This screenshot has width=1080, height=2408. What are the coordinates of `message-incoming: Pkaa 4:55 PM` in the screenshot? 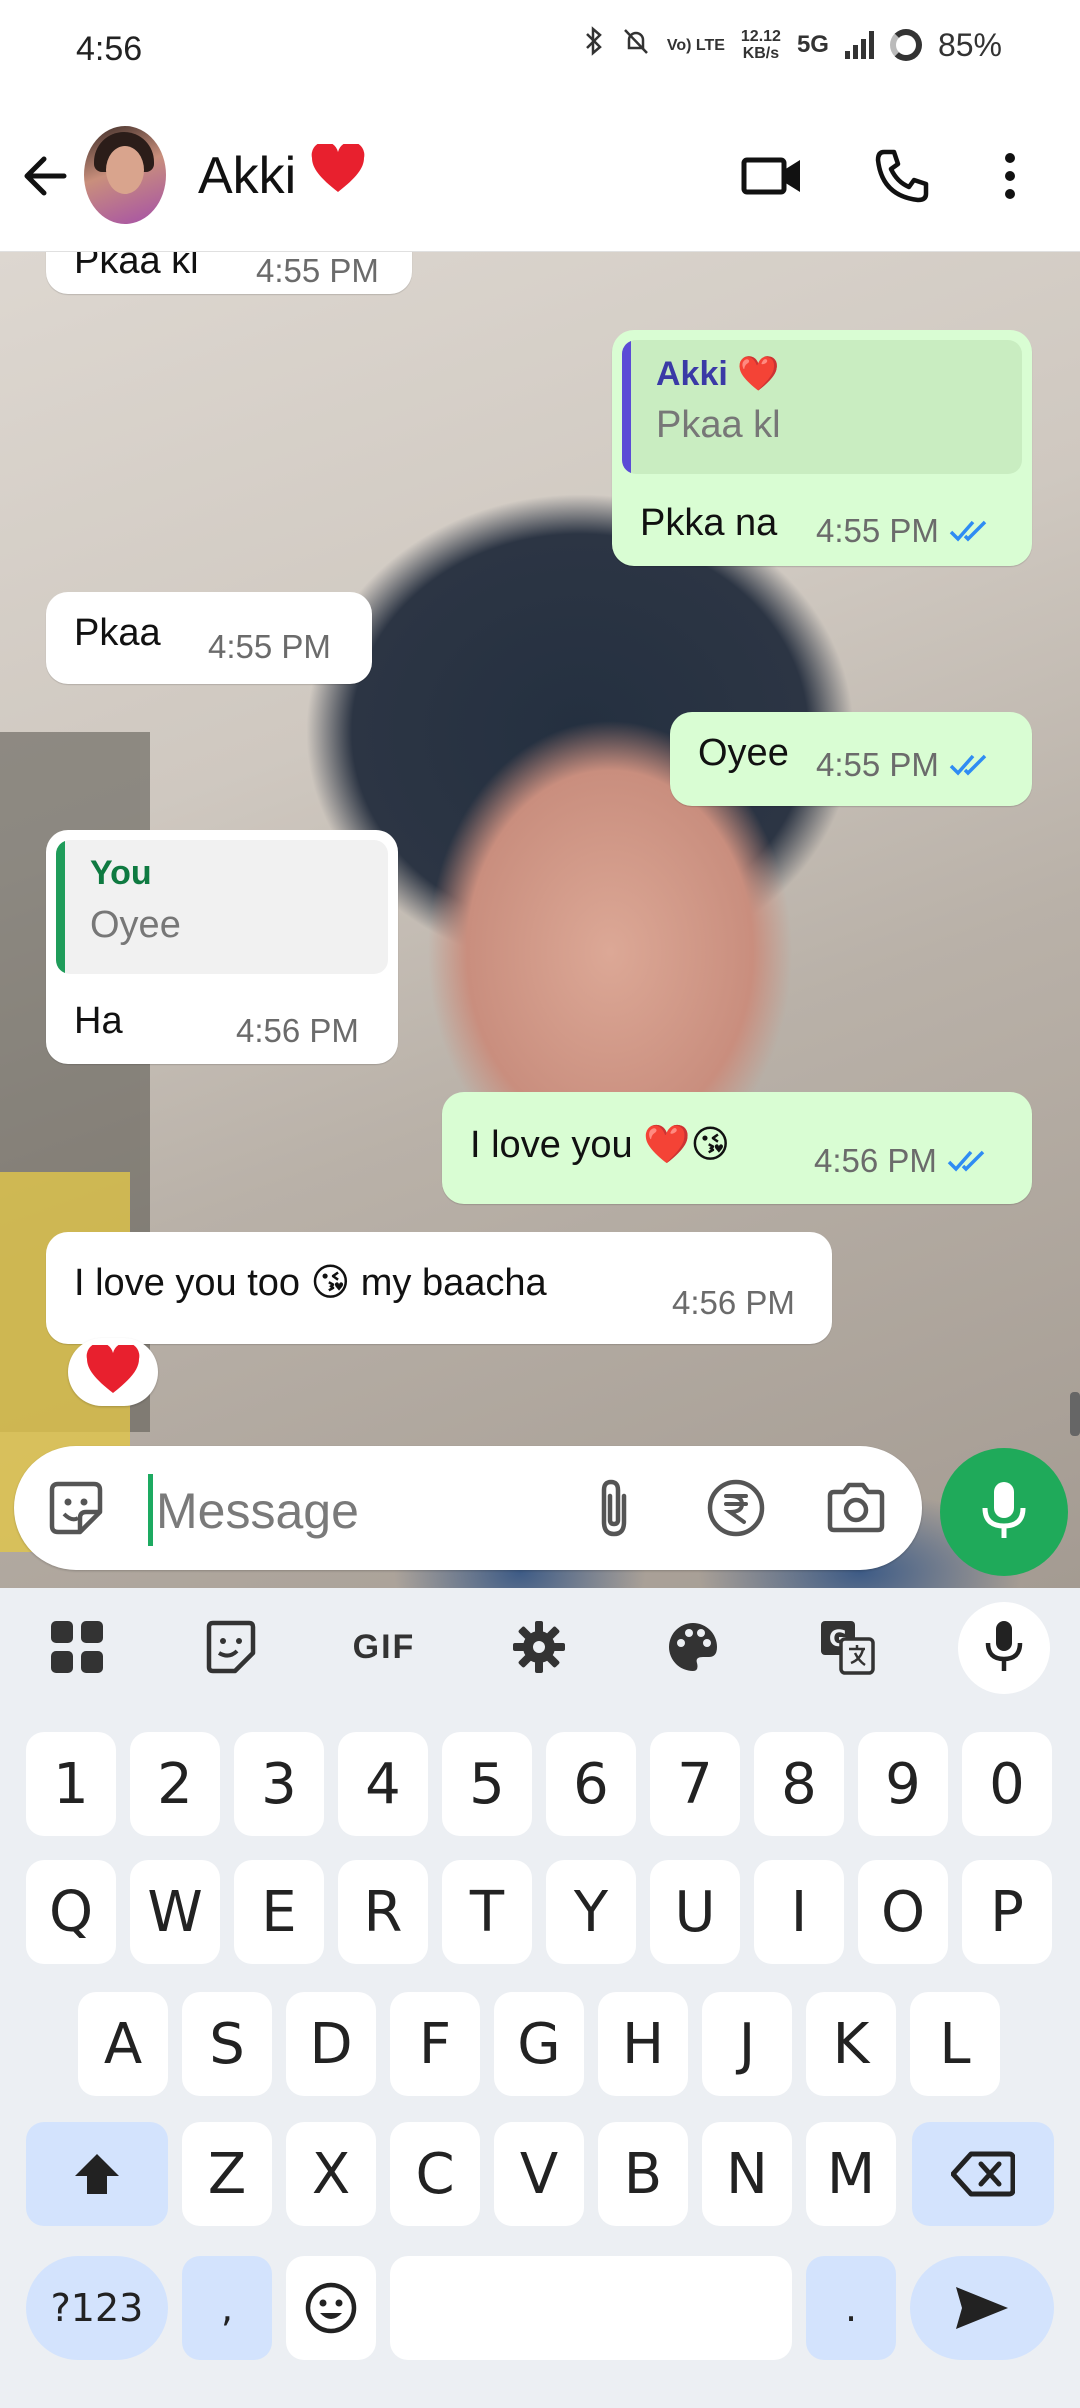 It's located at (209, 638).